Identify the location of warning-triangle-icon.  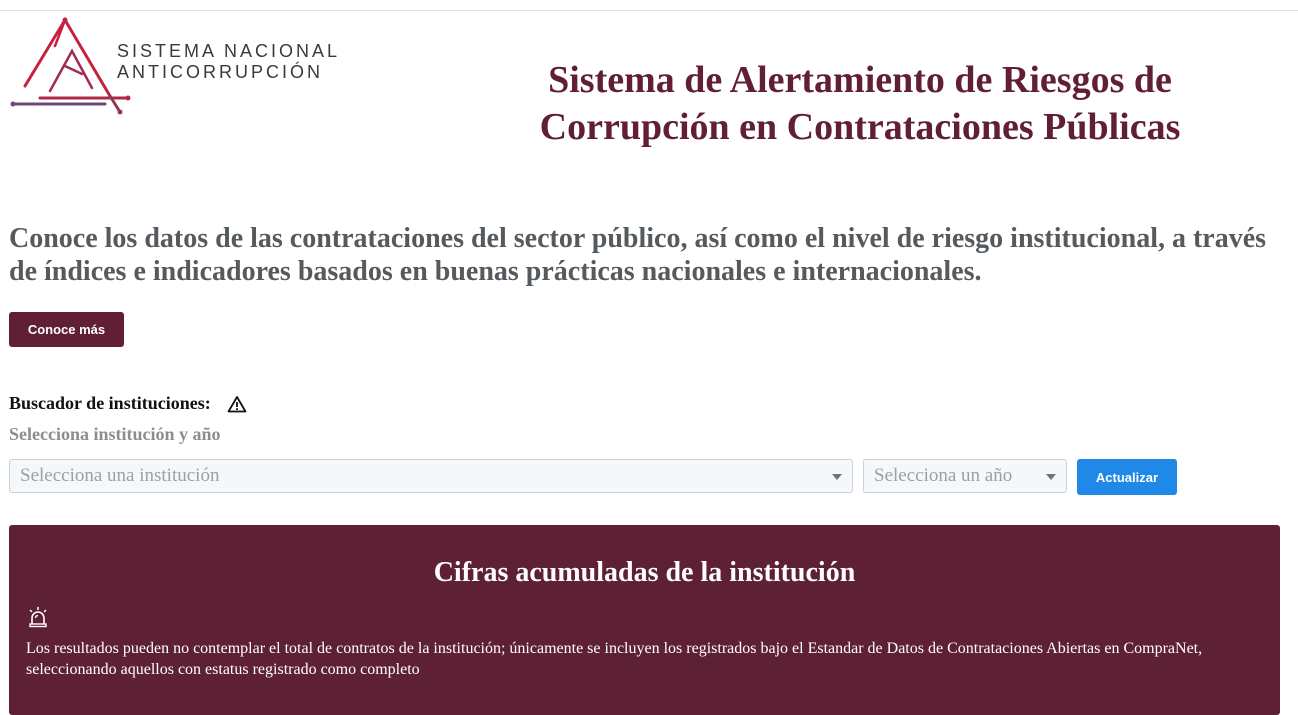
(237, 404).